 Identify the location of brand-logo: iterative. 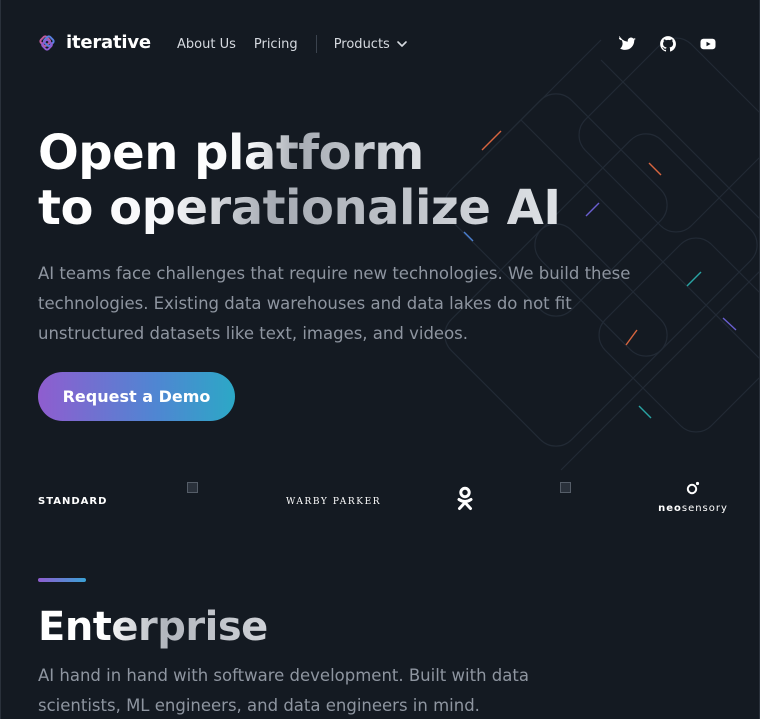
(94, 42).